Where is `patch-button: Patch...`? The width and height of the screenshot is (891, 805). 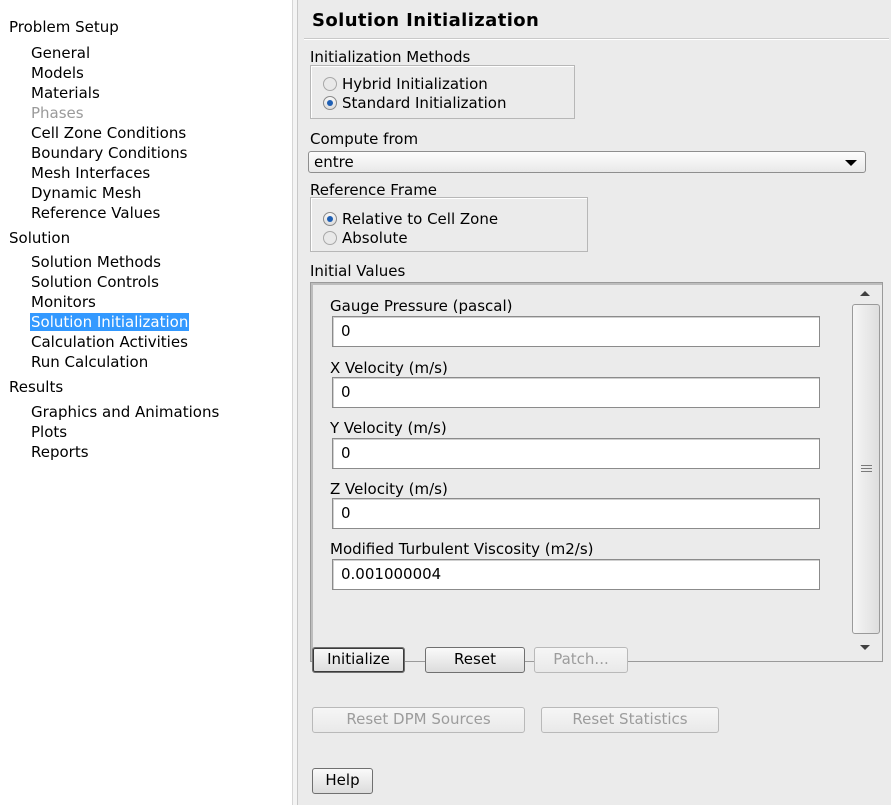
patch-button: Patch... is located at coordinates (581, 660).